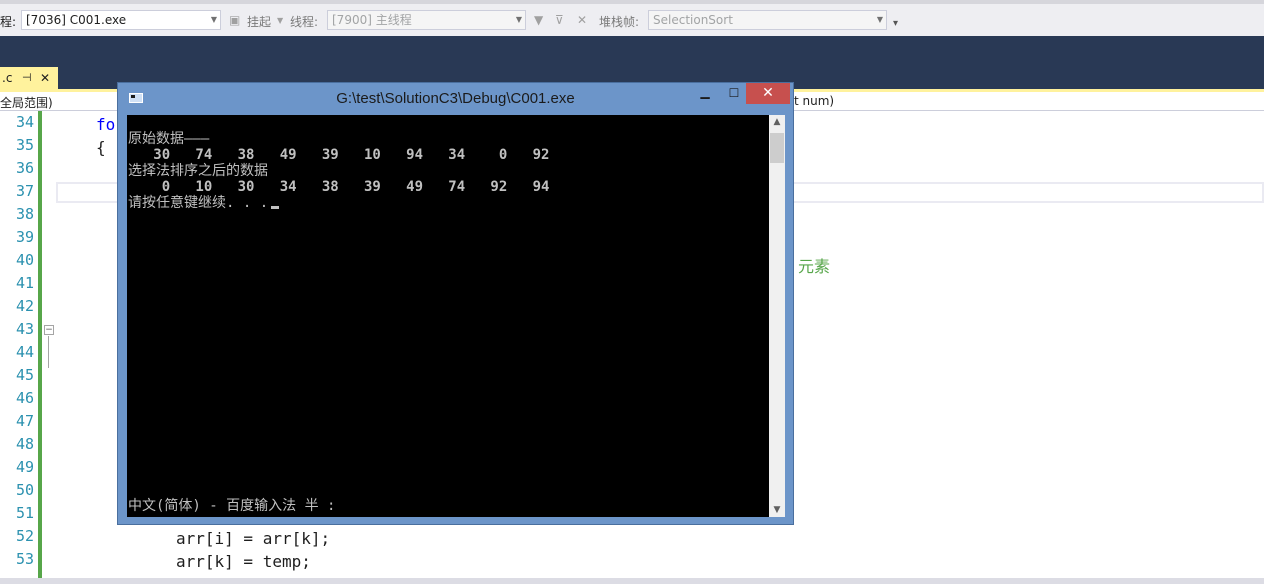  What do you see at coordinates (24, 191) in the screenshot?
I see `line-number: 37` at bounding box center [24, 191].